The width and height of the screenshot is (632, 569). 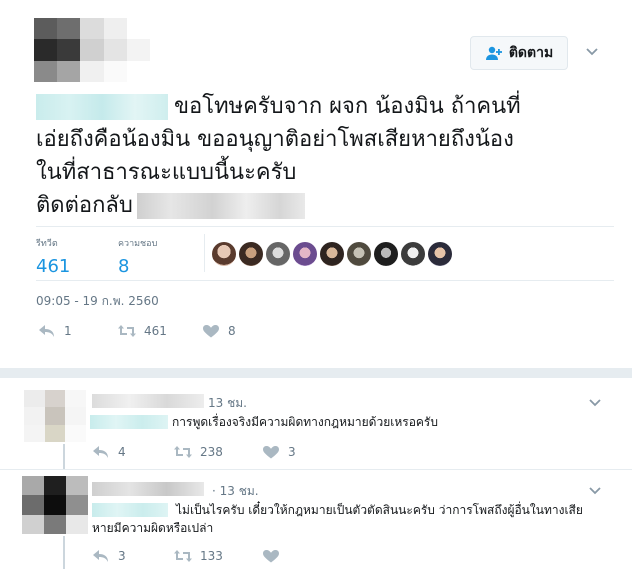 I want to click on reply-count: 1, so click(x=68, y=331).